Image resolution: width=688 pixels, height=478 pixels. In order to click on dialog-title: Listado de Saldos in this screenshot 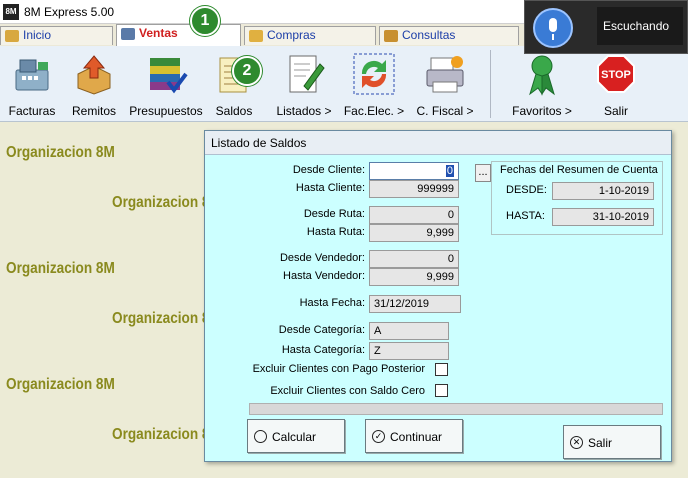, I will do `click(438, 143)`.